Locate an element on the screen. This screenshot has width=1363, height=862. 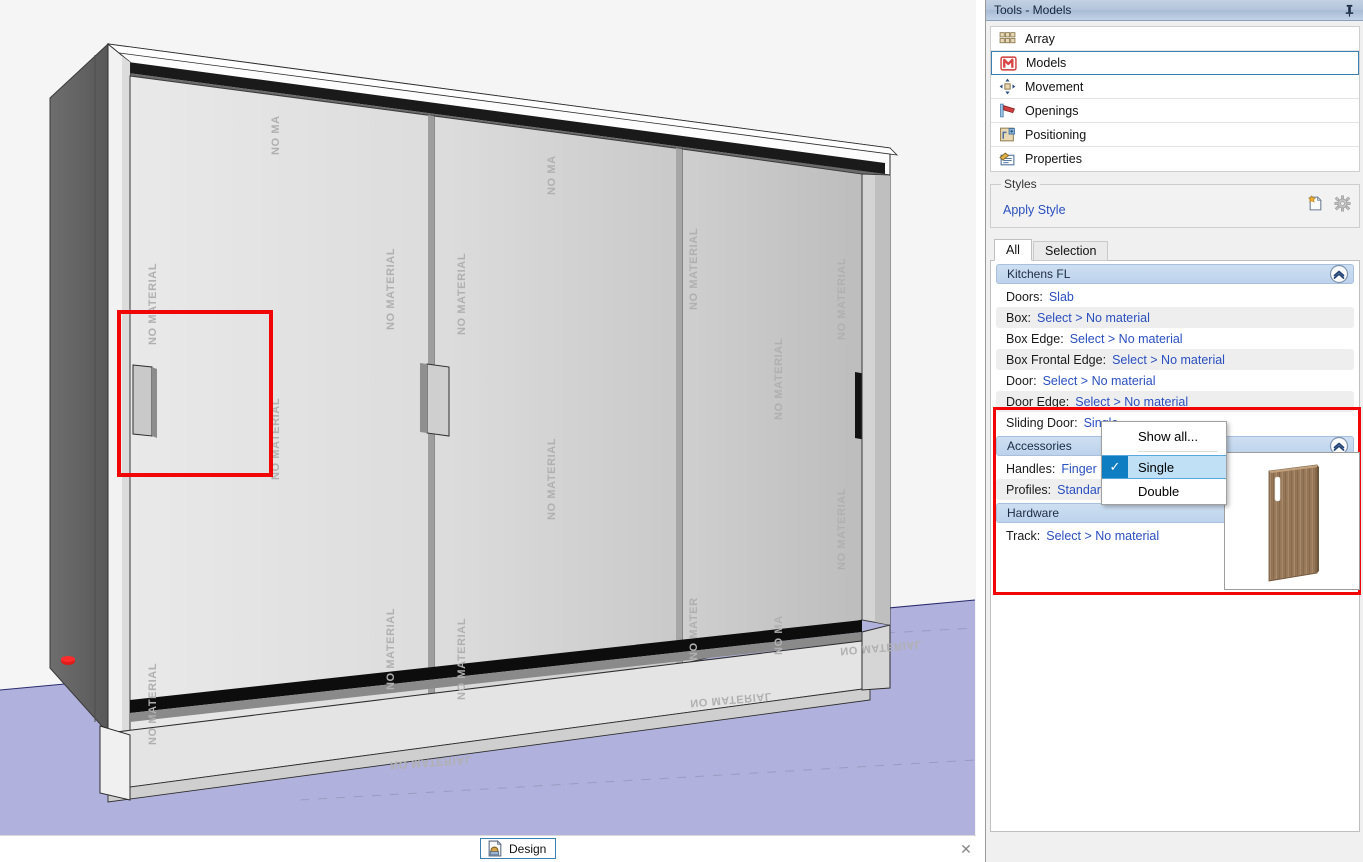
tool-item-models-label: Models is located at coordinates (1046, 63).